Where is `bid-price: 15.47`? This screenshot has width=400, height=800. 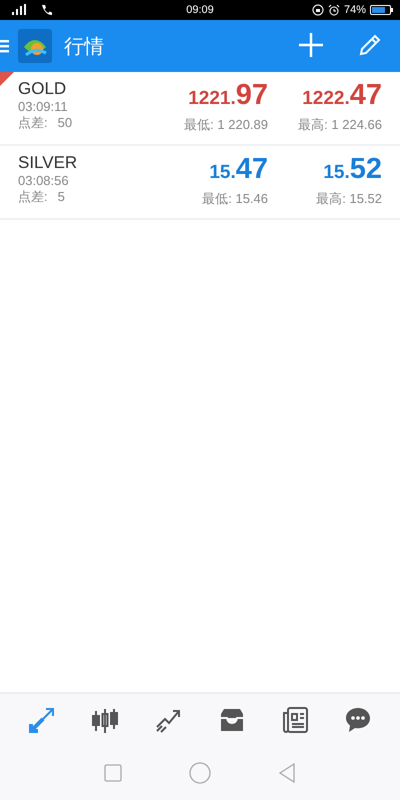
bid-price: 15.47 is located at coordinates (238, 169).